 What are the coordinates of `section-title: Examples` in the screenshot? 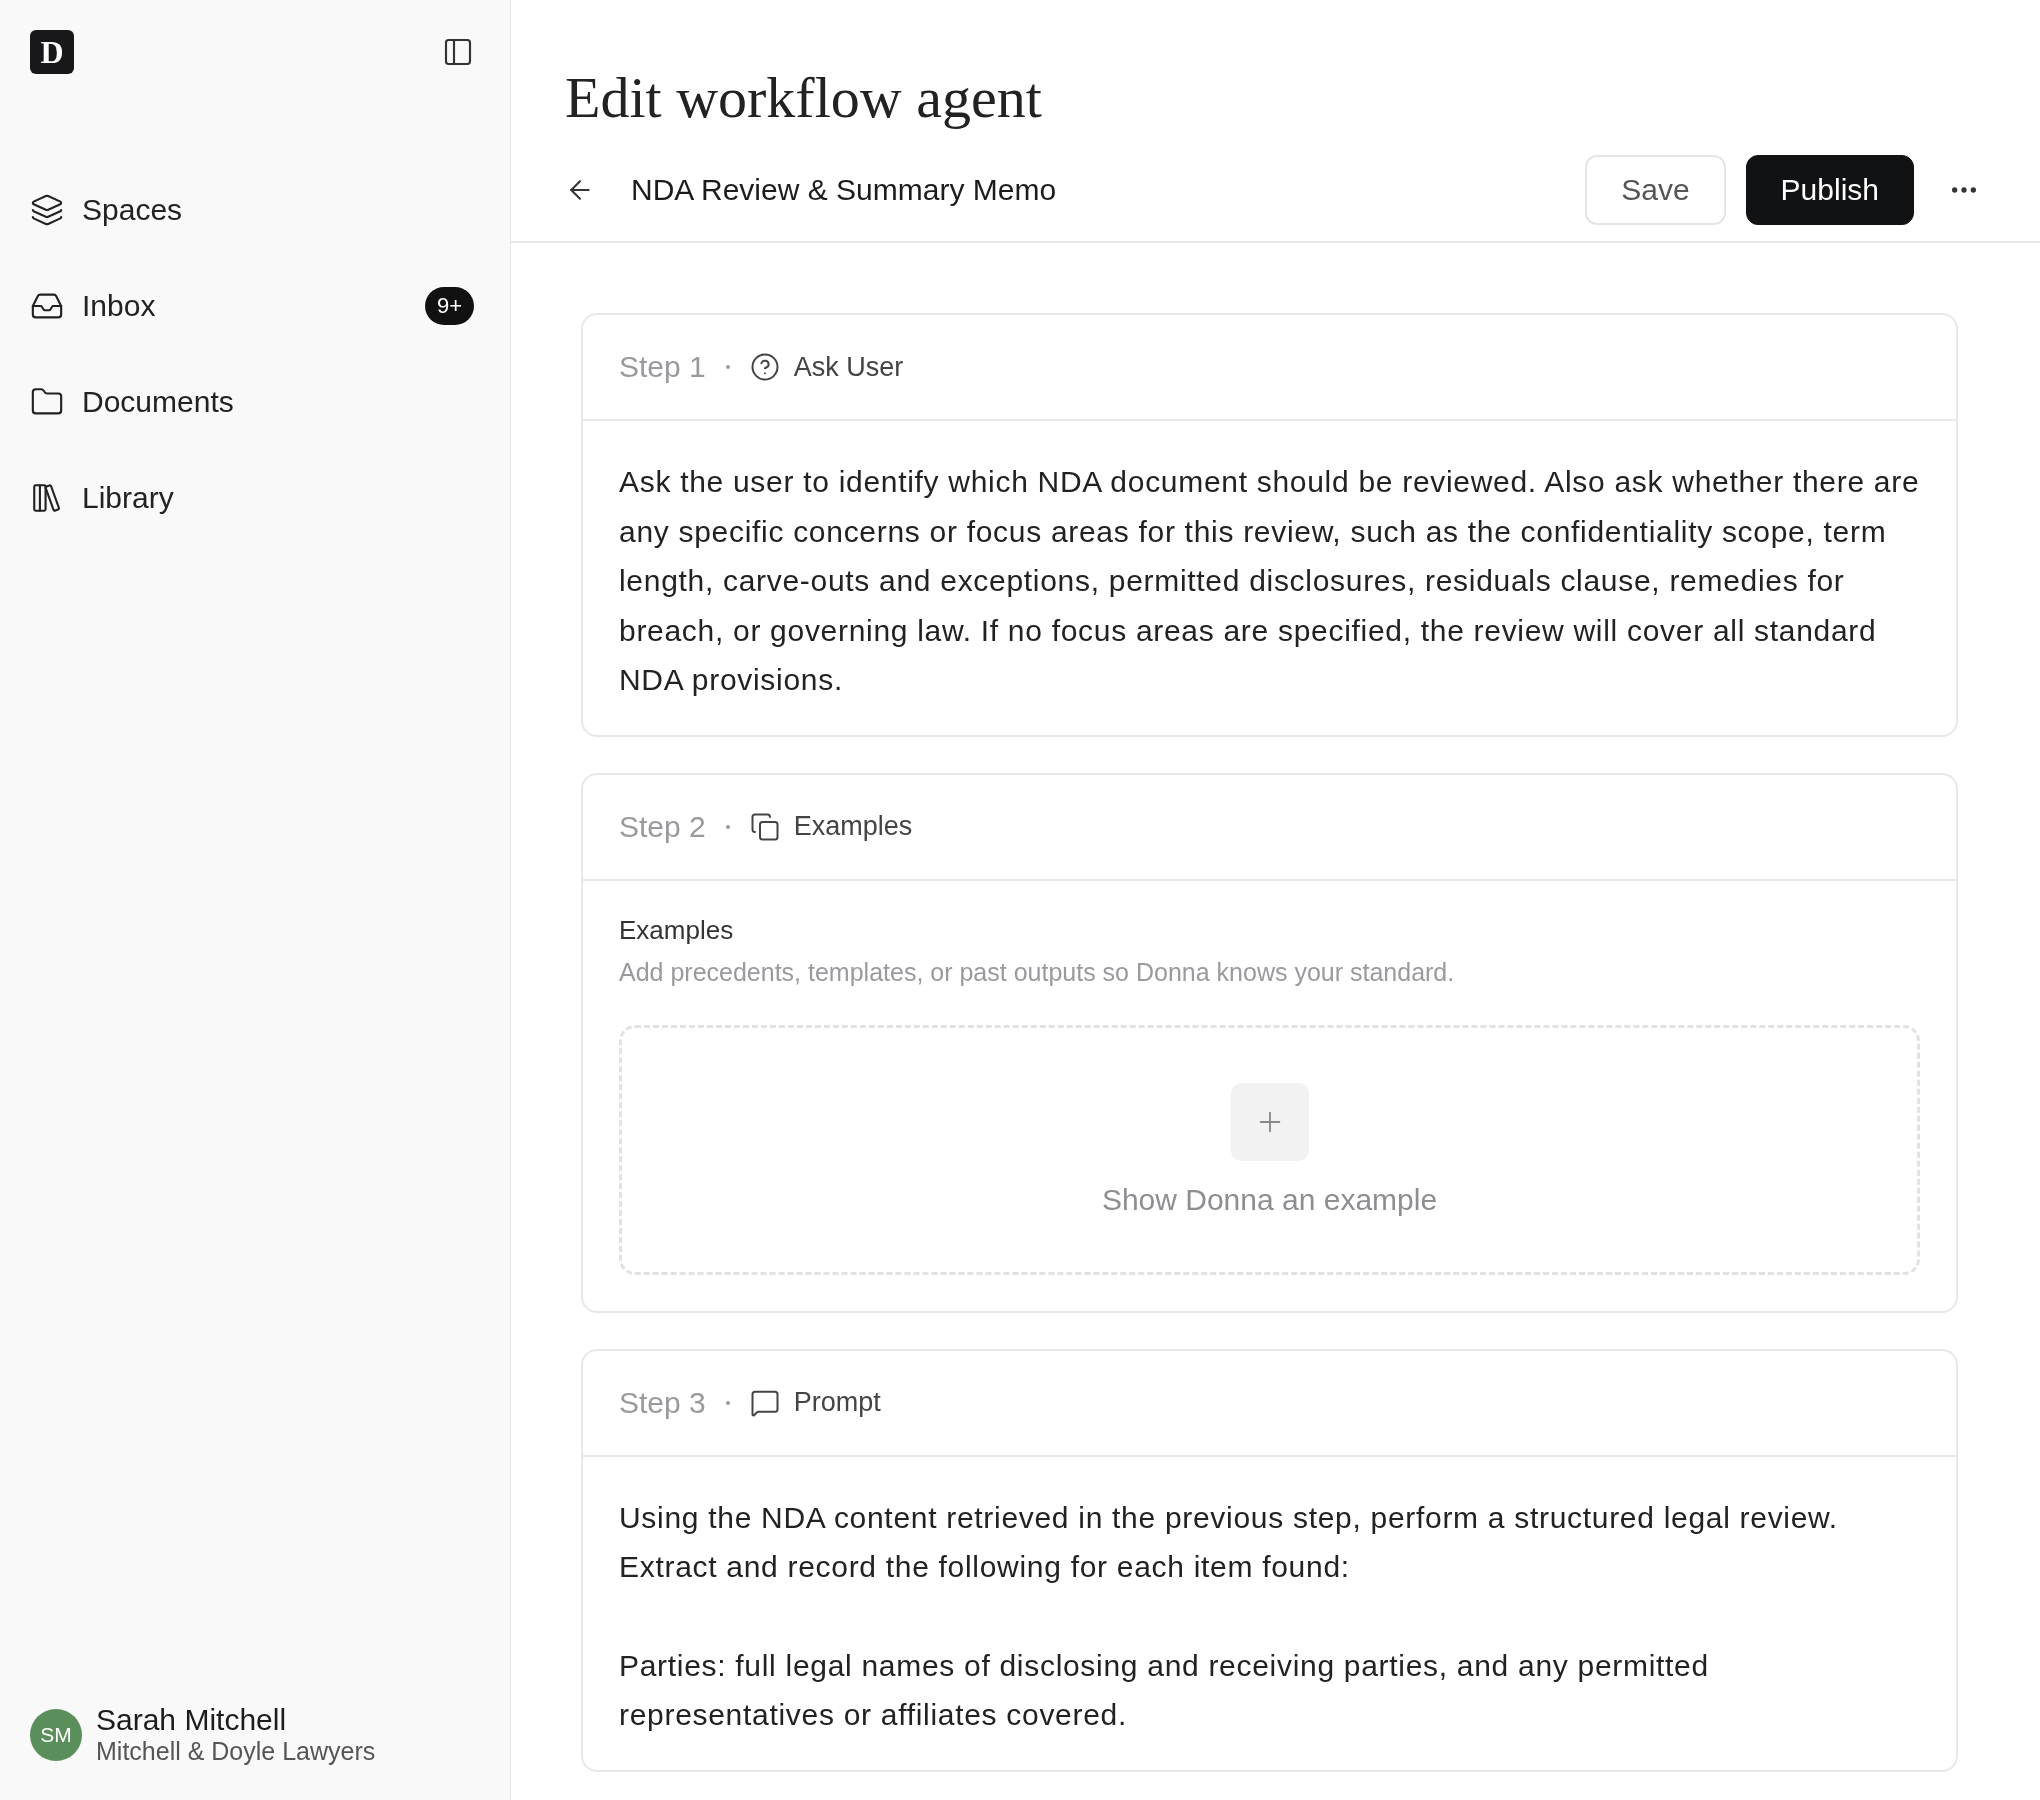 It's located at (677, 930).